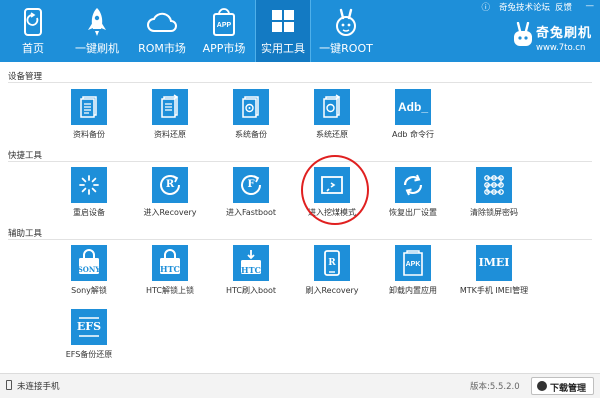 This screenshot has height=398, width=600. I want to click on tool-efs-backup-restore: EFS EFS备份还原, so click(89, 340).